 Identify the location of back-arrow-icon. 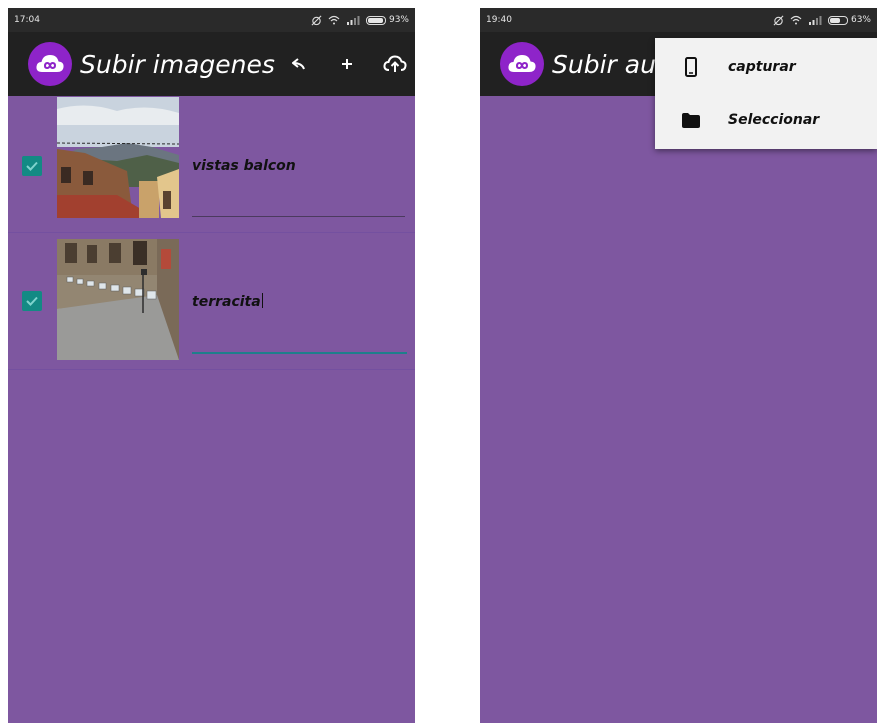
(298, 64).